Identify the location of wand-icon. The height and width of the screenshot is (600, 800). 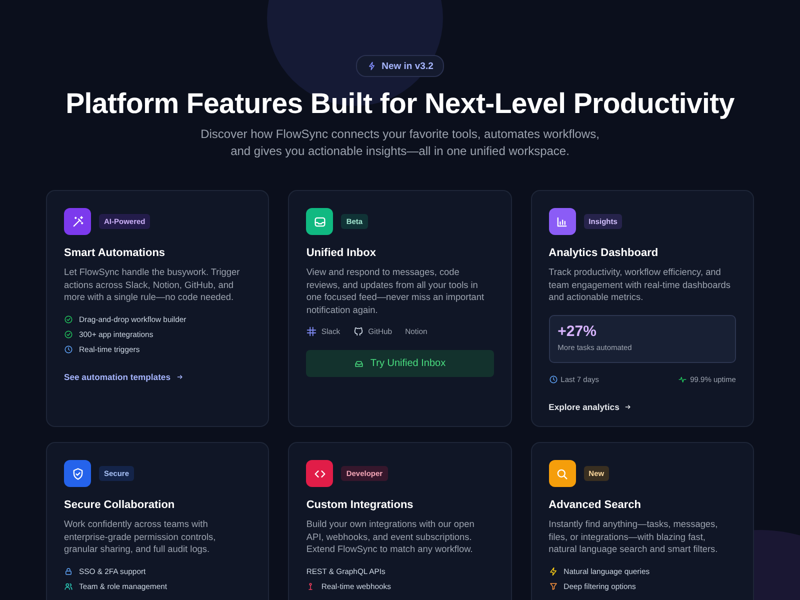
(77, 221).